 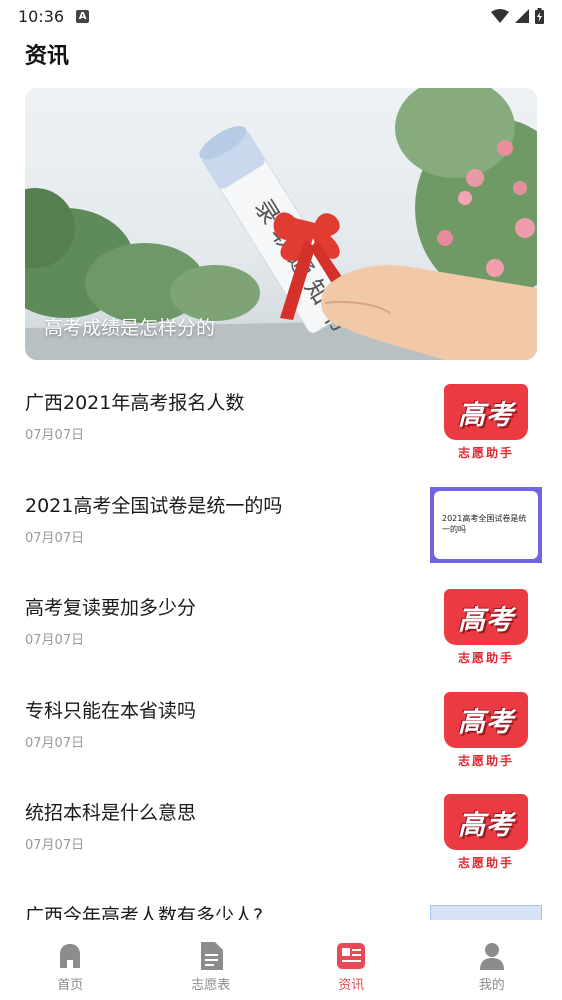 I want to click on nav-news: 资讯, so click(x=351, y=965).